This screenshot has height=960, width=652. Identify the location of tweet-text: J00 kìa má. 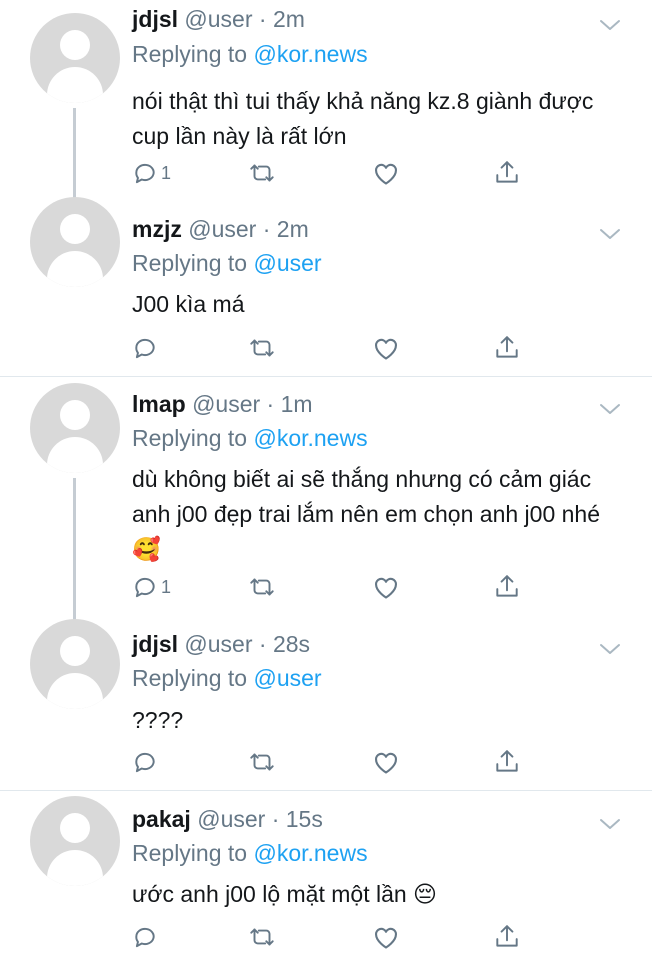
(188, 304).